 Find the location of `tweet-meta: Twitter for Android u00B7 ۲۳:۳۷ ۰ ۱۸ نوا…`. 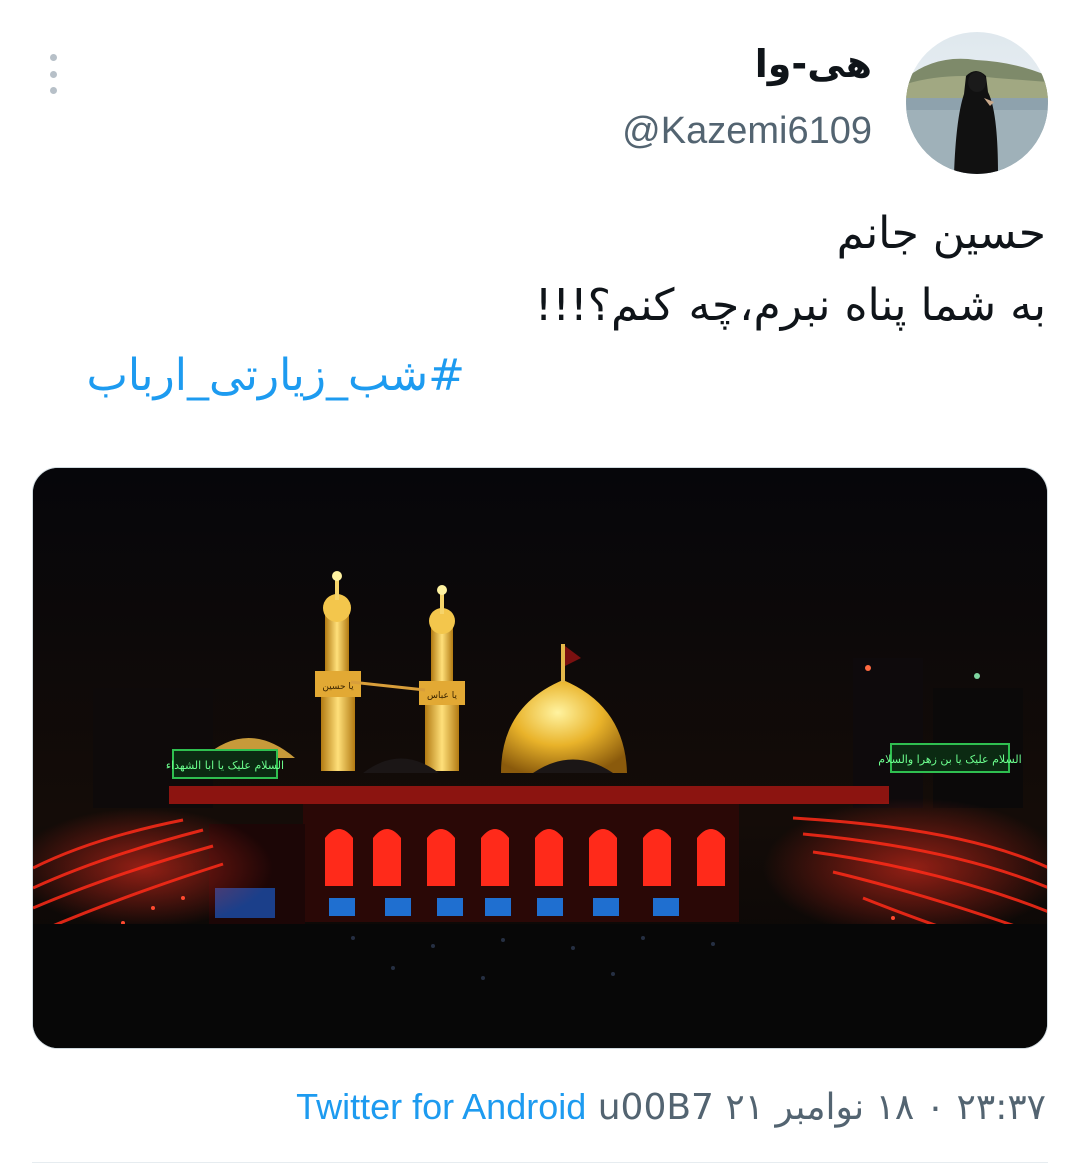

tweet-meta: Twitter for Android u00B7 ۲۳:۳۷ ۰ ۱۸ نوا… is located at coordinates (671, 1107).